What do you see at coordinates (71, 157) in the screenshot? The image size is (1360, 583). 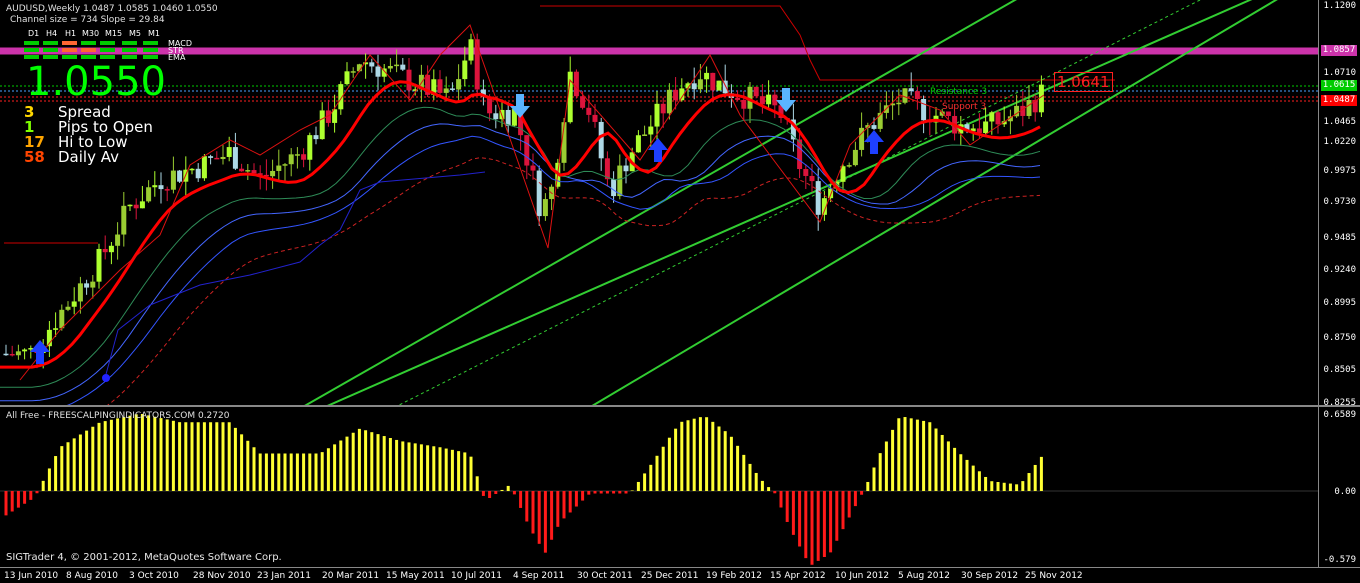 I see `daily-av-row: 58 Daily Av` at bounding box center [71, 157].